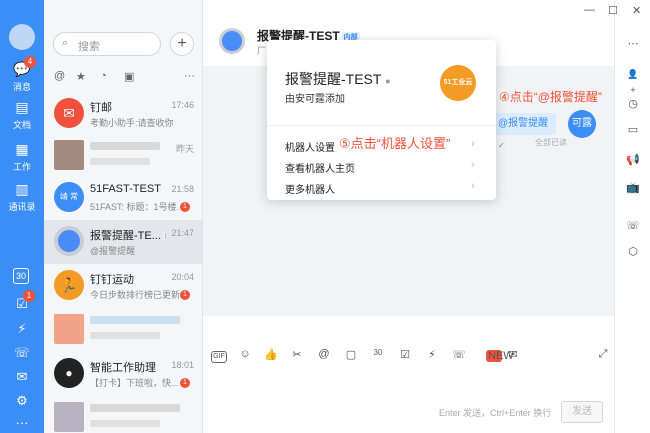  I want to click on add-member-icon: 👤+, so click(633, 80).